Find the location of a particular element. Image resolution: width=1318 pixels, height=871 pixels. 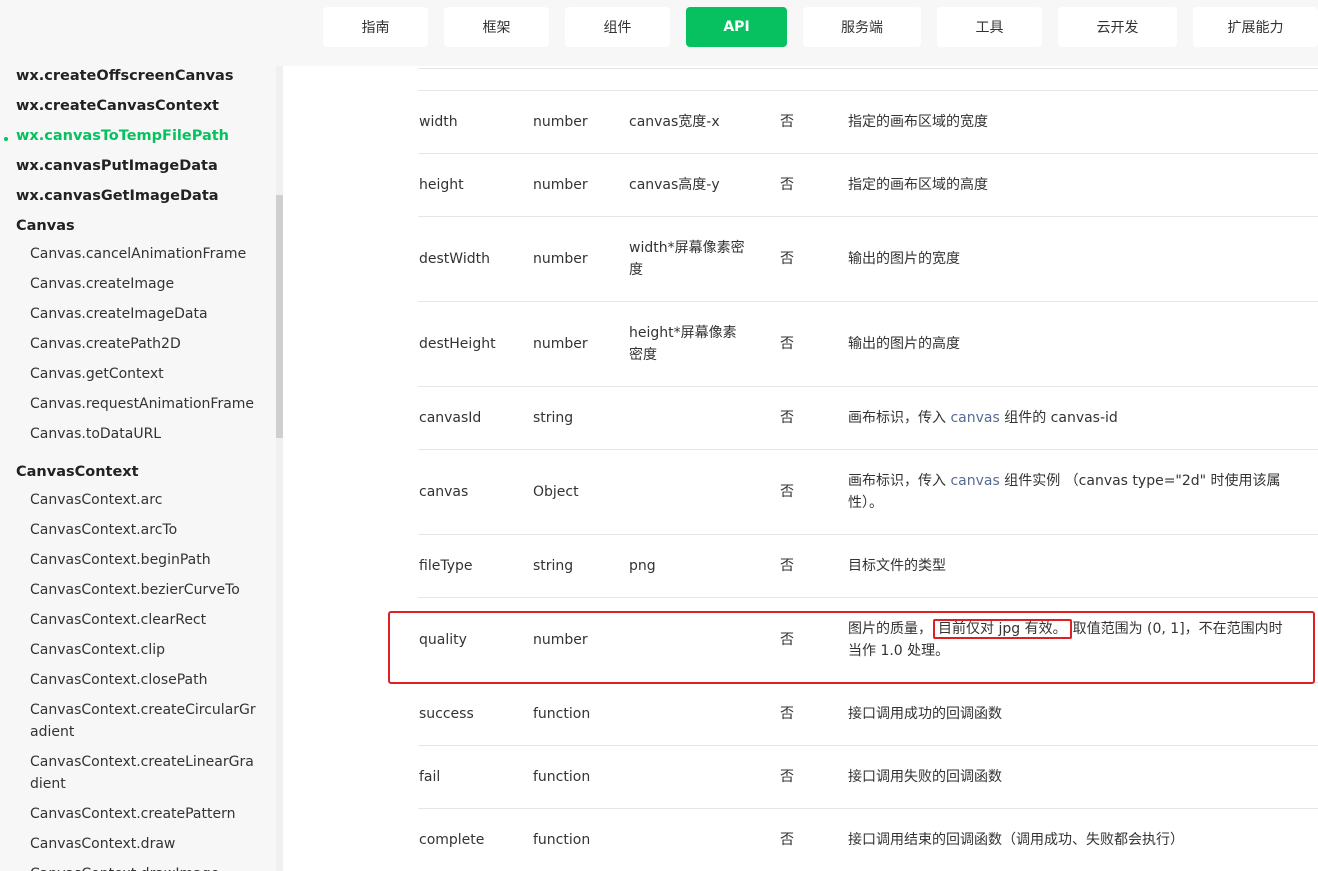

sidebar-subitem: CanvasContext.bezierCurveTo is located at coordinates (140, 590).